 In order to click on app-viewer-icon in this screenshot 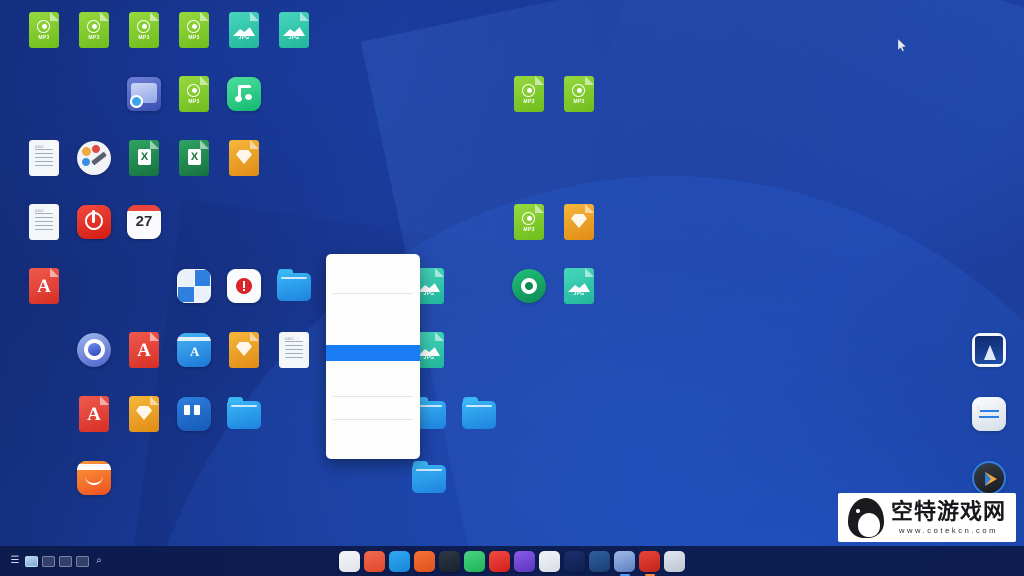, I will do `click(144, 95)`.